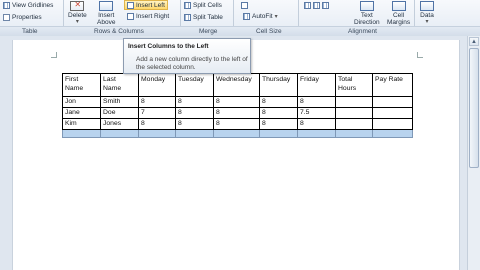  Describe the element at coordinates (81, 85) in the screenshot. I see `table-header-cell: First Name` at that location.